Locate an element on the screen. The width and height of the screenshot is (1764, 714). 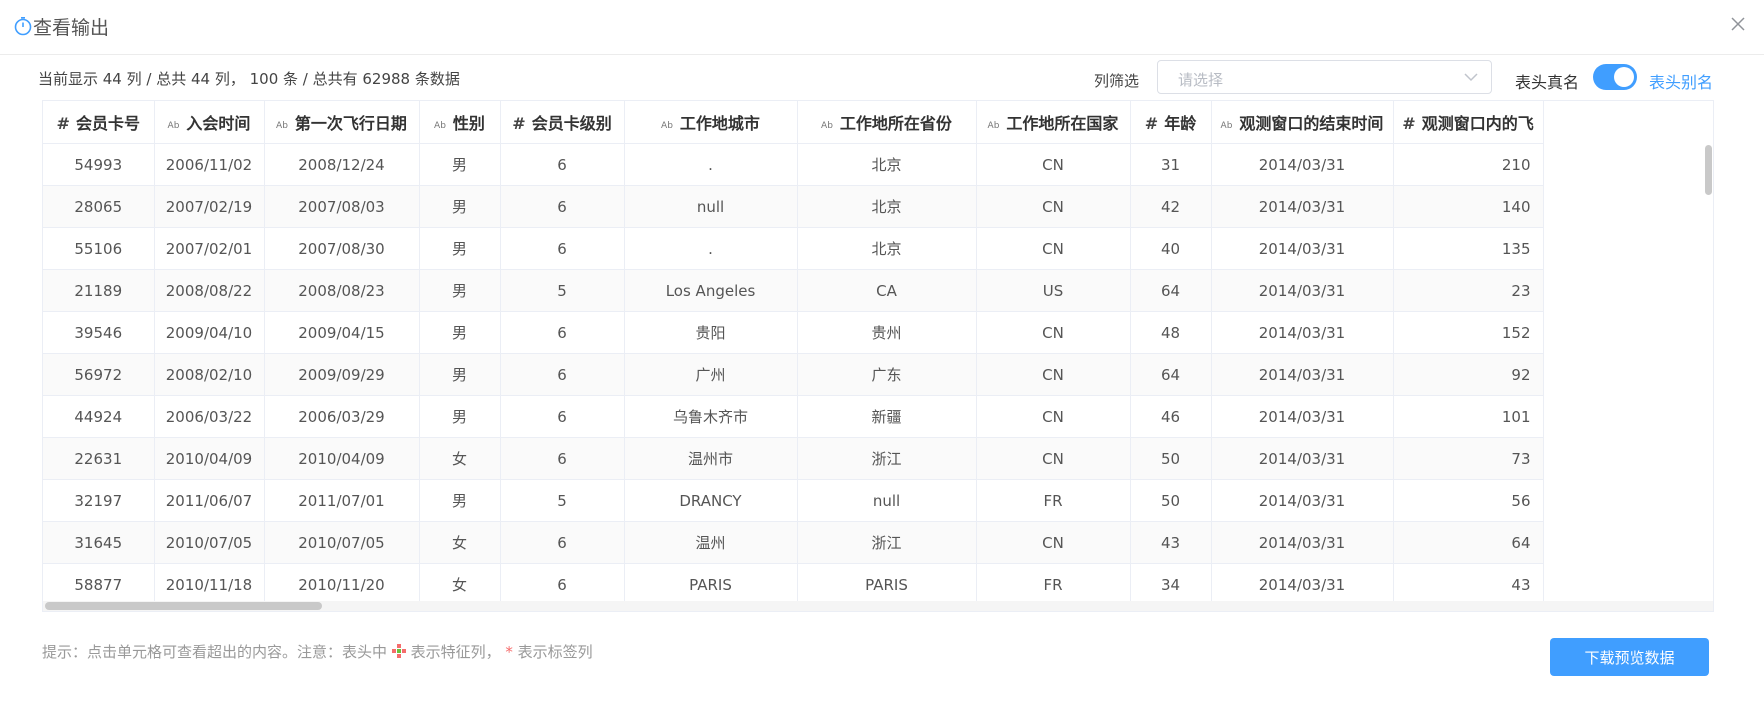
table-cell: 56972 is located at coordinates (99, 374).